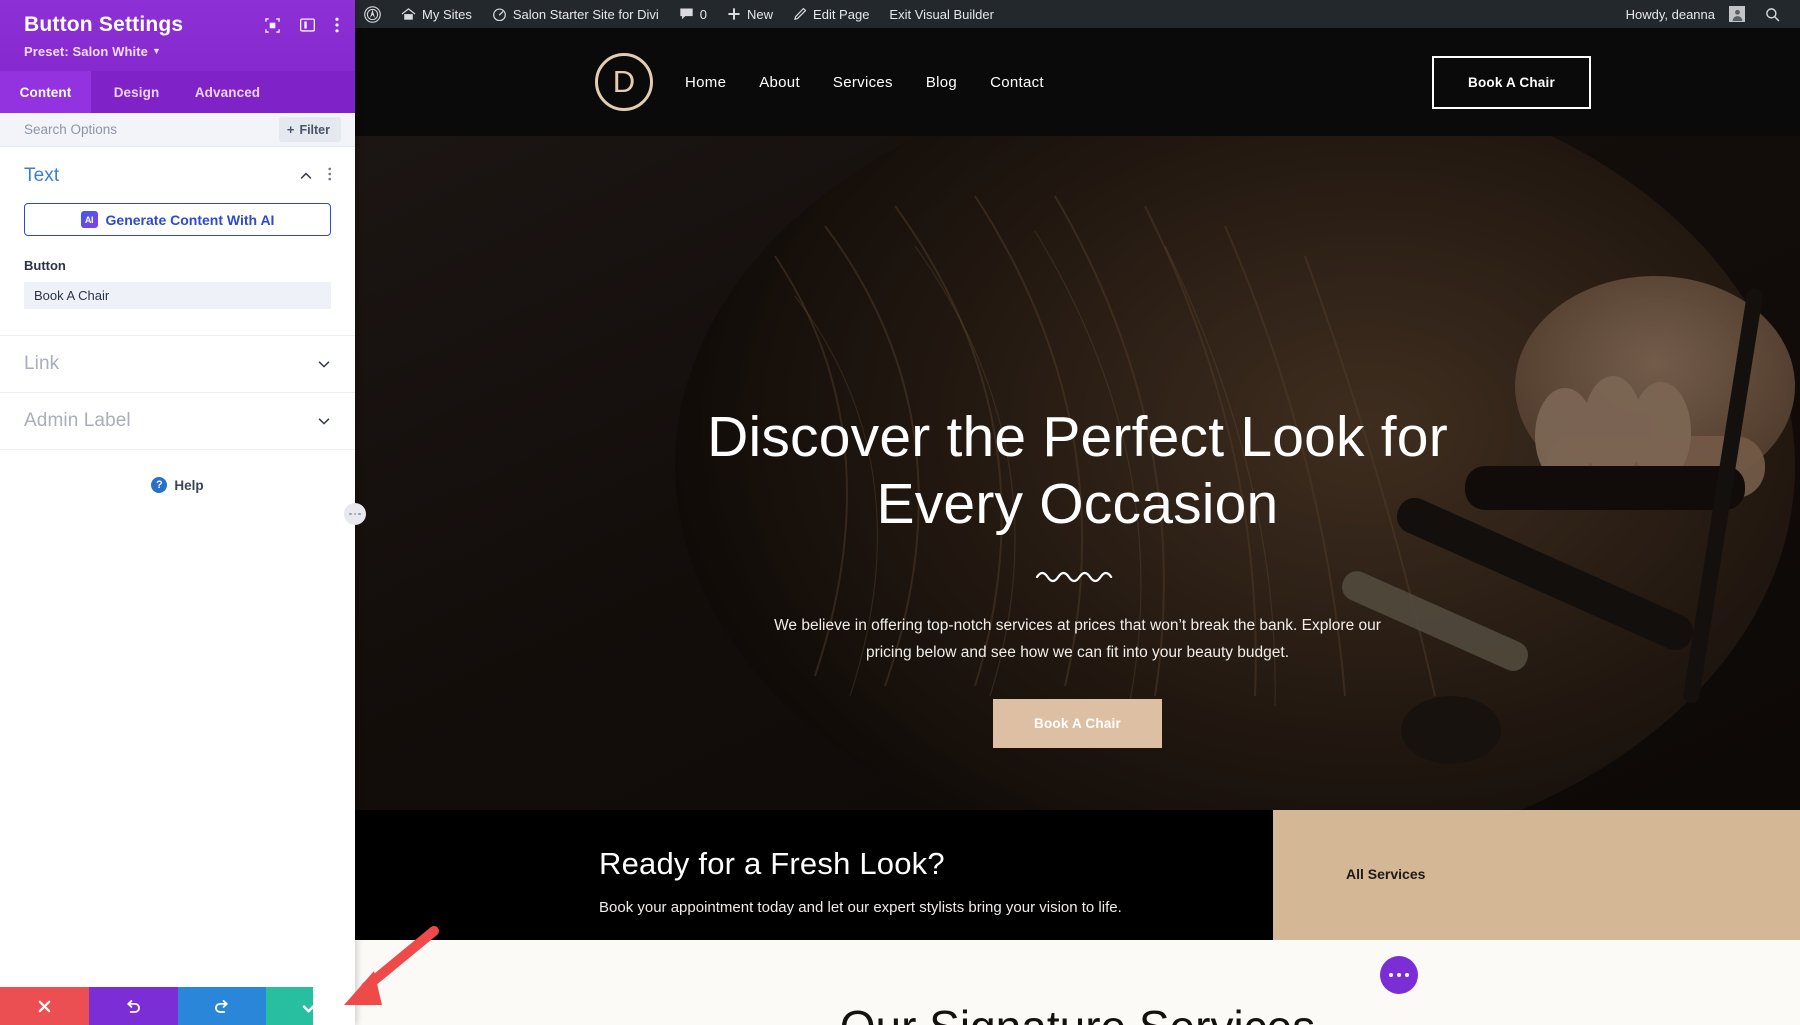 This screenshot has height=1025, width=1800. Describe the element at coordinates (1772, 14) in the screenshot. I see `search-icon` at that location.